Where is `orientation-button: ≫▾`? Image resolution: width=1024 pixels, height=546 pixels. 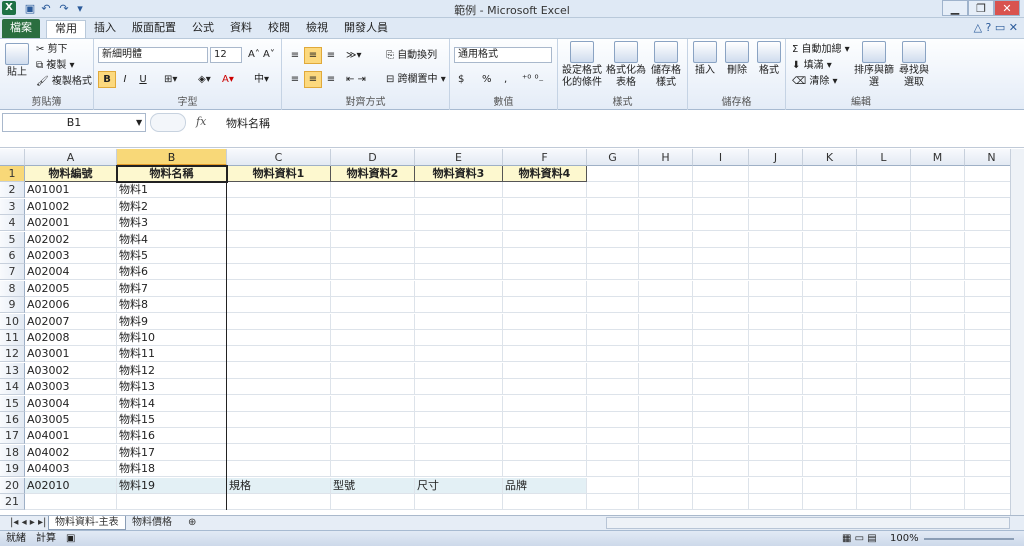
orientation-button: ≫▾ is located at coordinates (354, 55).